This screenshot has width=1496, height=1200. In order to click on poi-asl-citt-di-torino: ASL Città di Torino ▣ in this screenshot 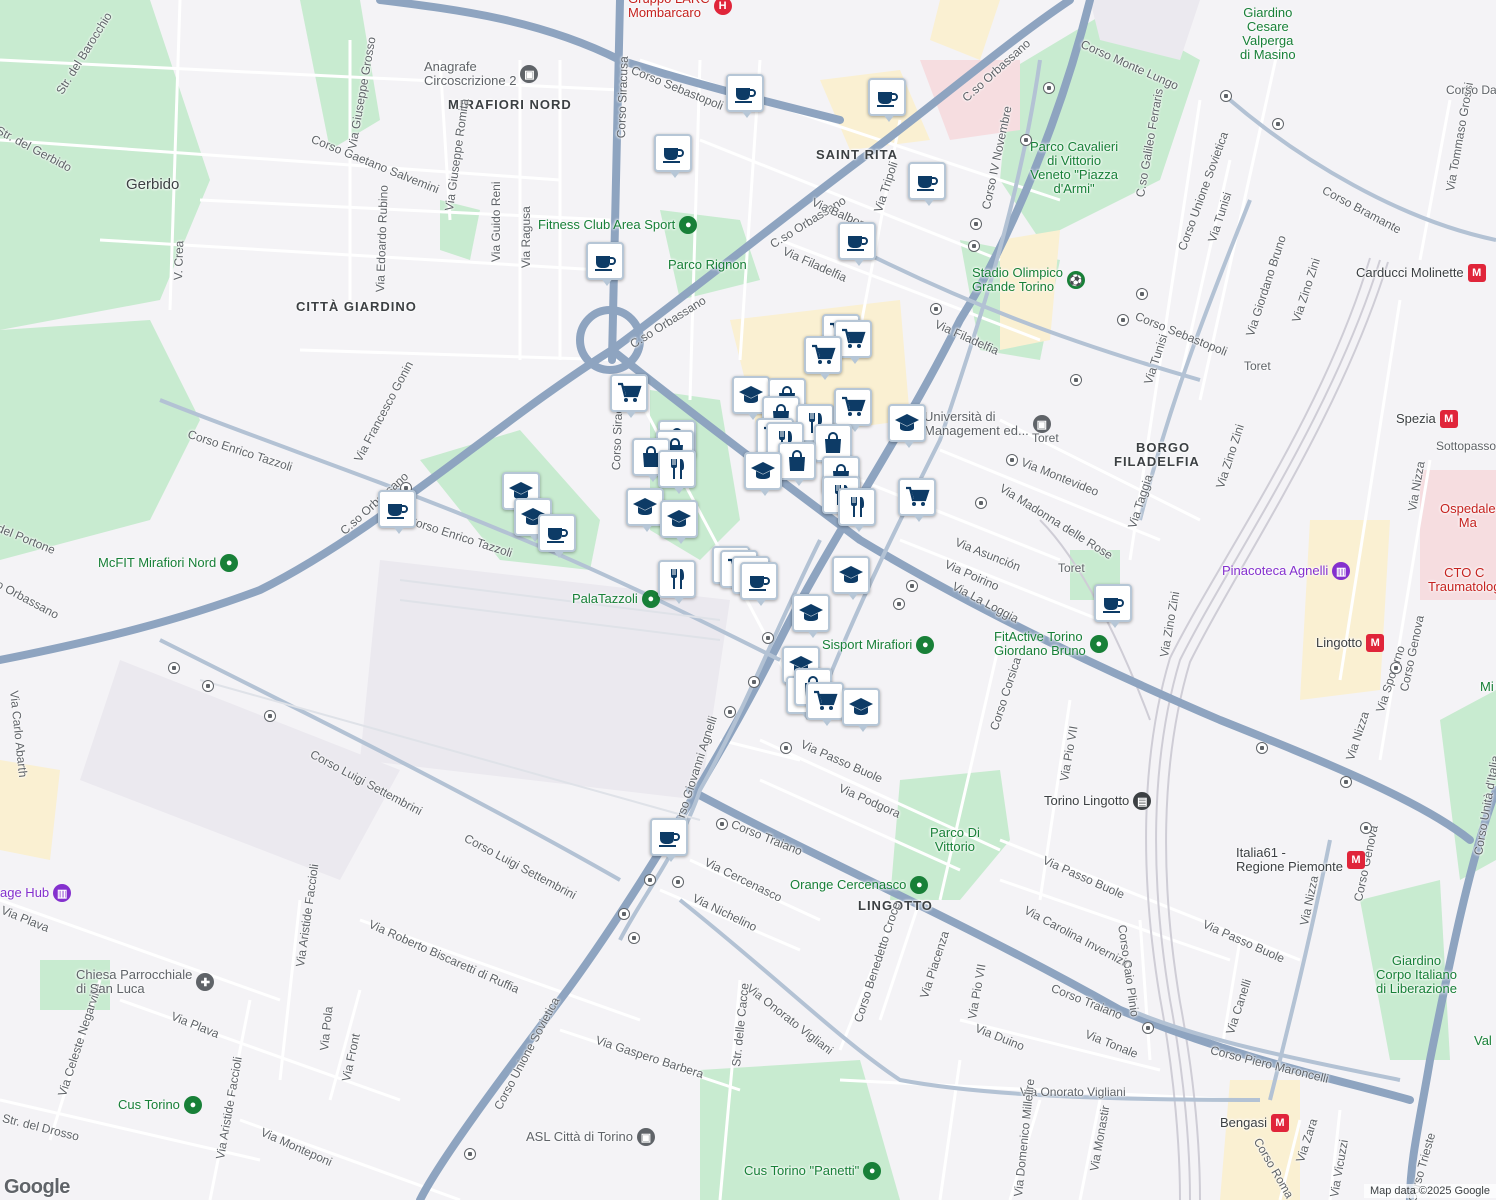, I will do `click(590, 1137)`.